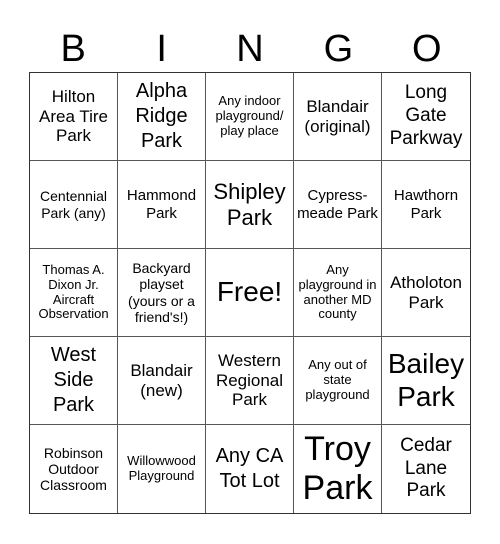 This screenshot has height=544, width=500. Describe the element at coordinates (426, 469) in the screenshot. I see `bingo-cell: Cedar Lane Park` at that location.